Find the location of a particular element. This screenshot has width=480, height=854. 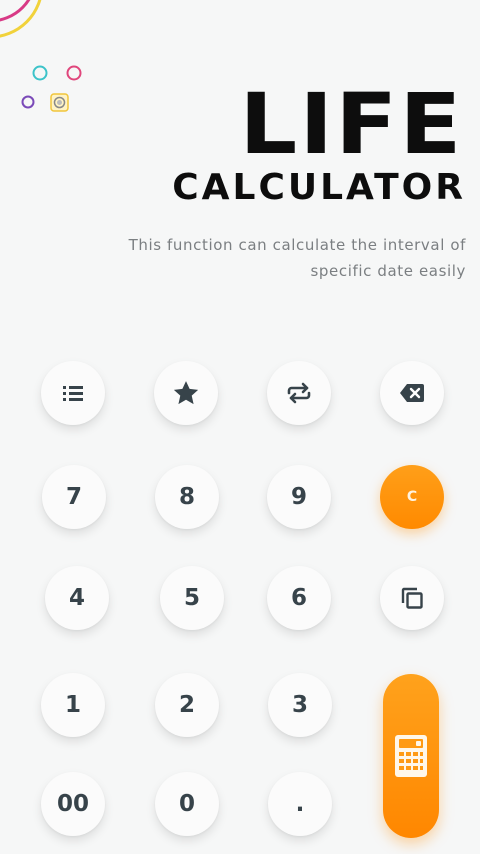

favorite-button is located at coordinates (186, 393).